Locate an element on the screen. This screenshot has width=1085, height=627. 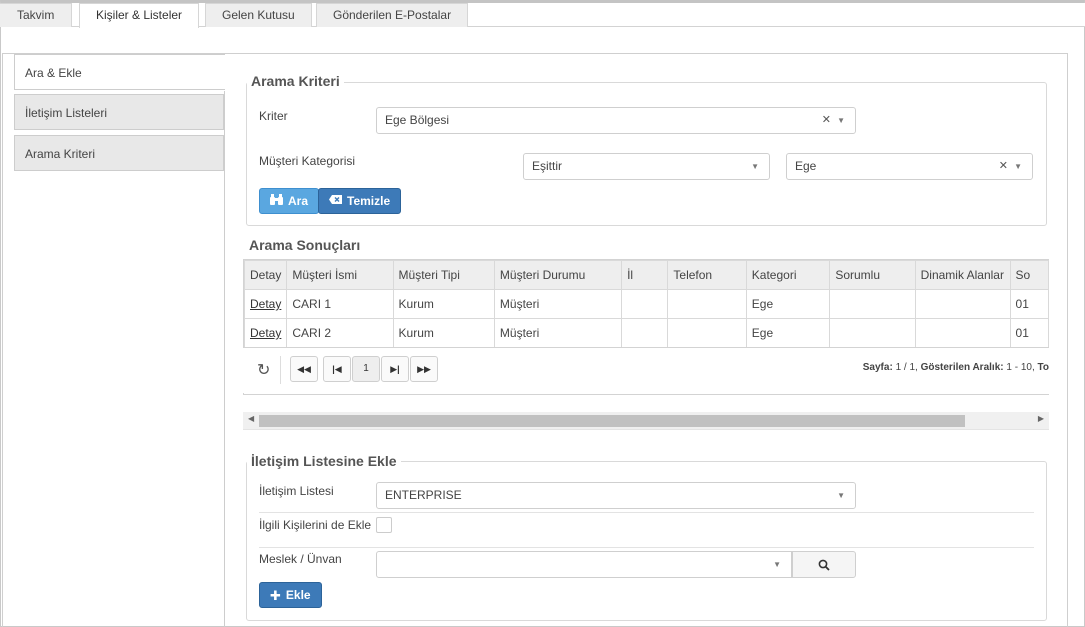
current-page-input: 1 is located at coordinates (366, 369).